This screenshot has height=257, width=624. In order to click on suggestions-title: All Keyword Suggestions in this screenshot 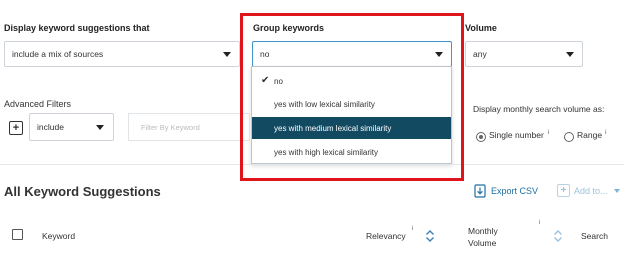, I will do `click(82, 191)`.